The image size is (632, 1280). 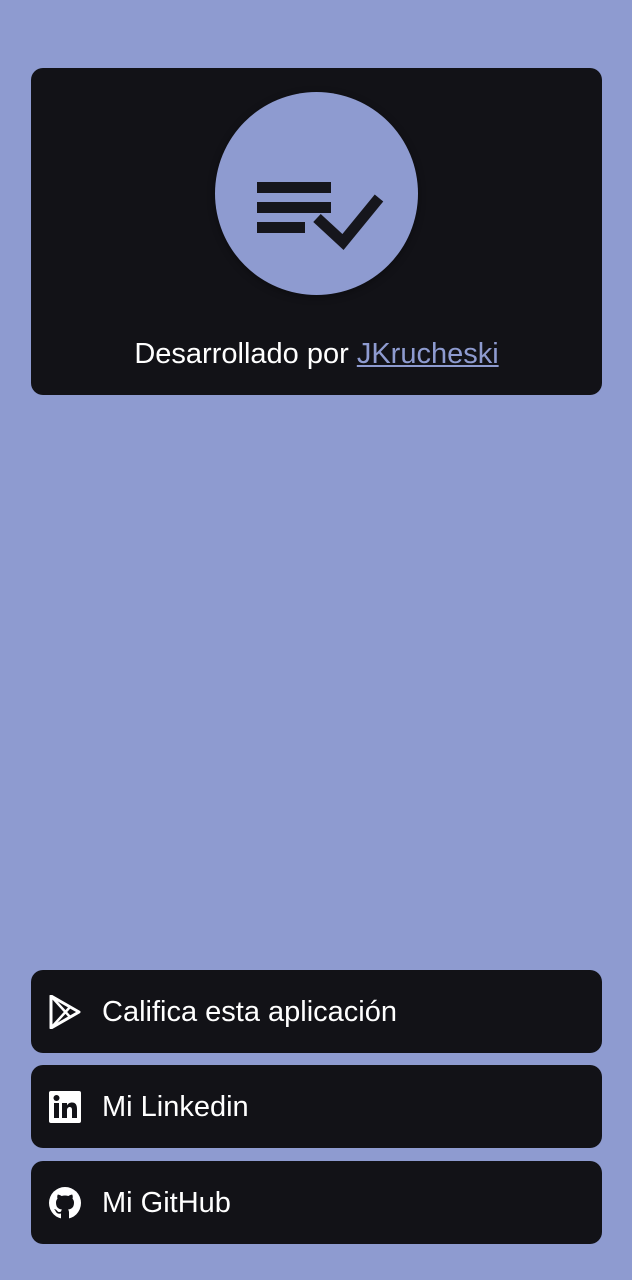 I want to click on credit-prefix: Desarrollado por, so click(x=241, y=354).